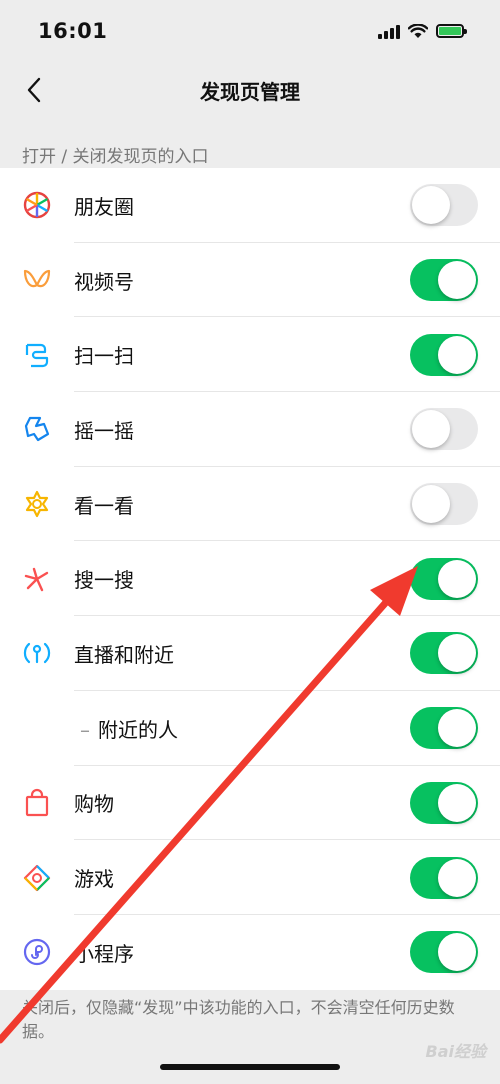  I want to click on live-nearby-toggle, so click(444, 653).